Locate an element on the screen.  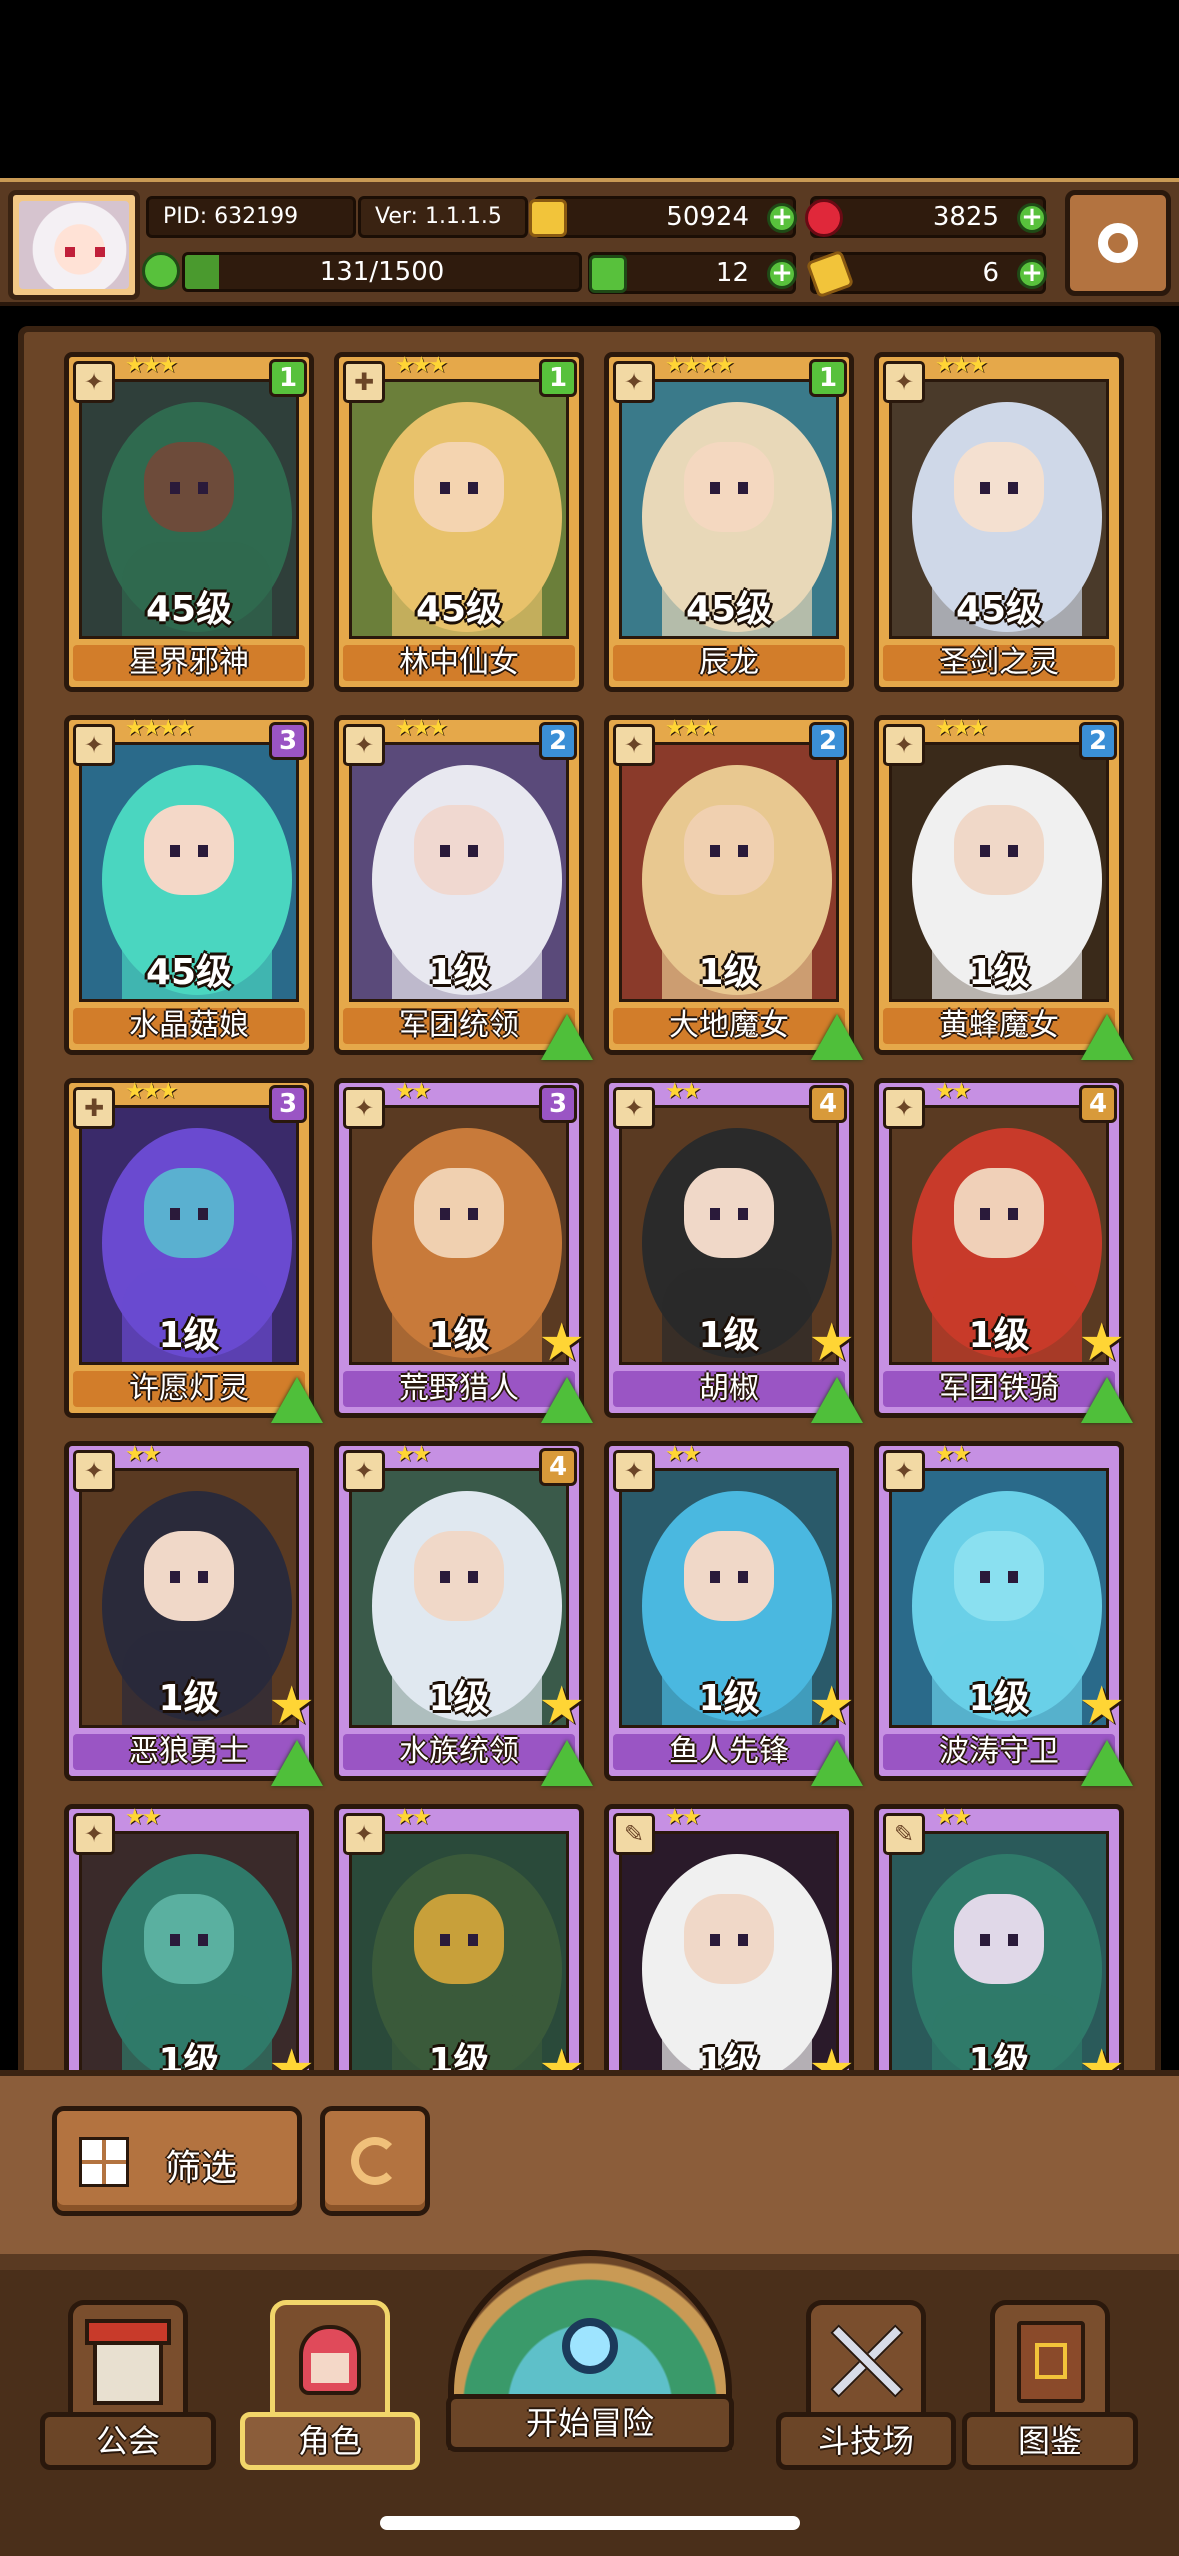
hero-card: 1级 黄蜂魔女 ✦ ★★★ 2 is located at coordinates (1003, 887).